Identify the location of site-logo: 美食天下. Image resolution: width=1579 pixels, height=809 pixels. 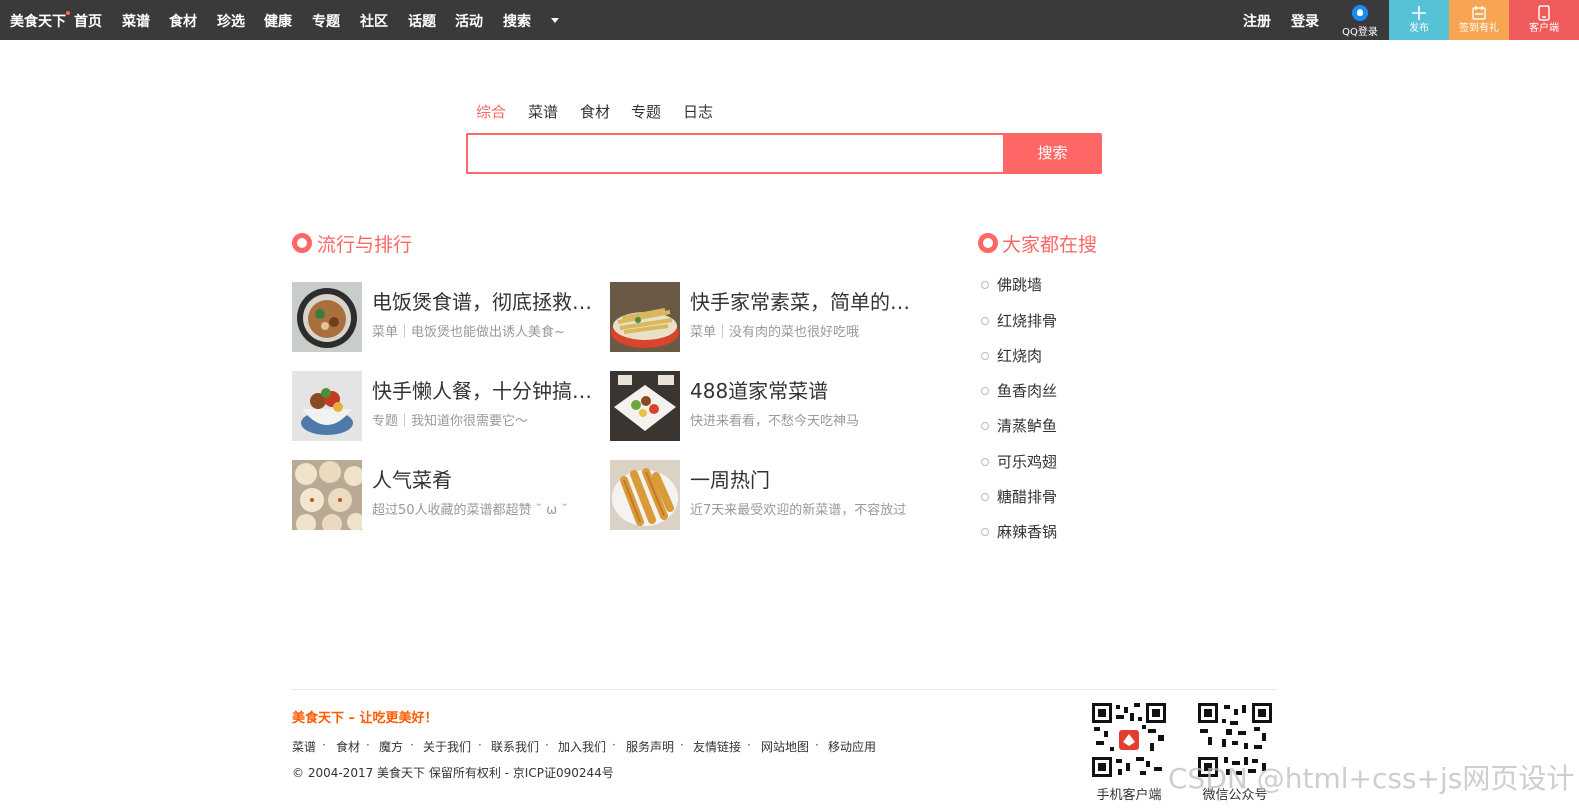
(40, 21).